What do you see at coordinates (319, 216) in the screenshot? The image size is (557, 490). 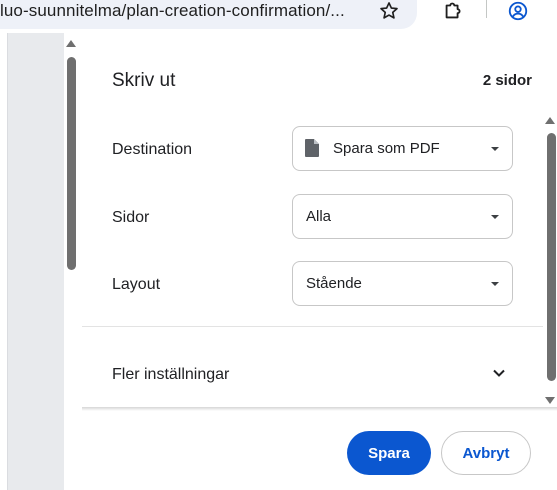 I see `pages-value: Alla` at bounding box center [319, 216].